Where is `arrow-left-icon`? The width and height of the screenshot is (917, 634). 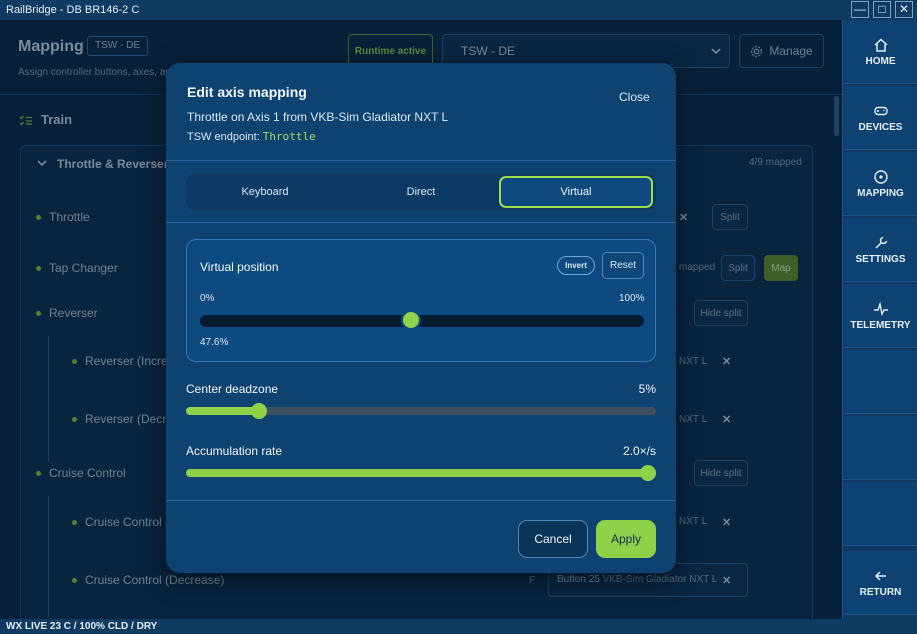
arrow-left-icon is located at coordinates (880, 575).